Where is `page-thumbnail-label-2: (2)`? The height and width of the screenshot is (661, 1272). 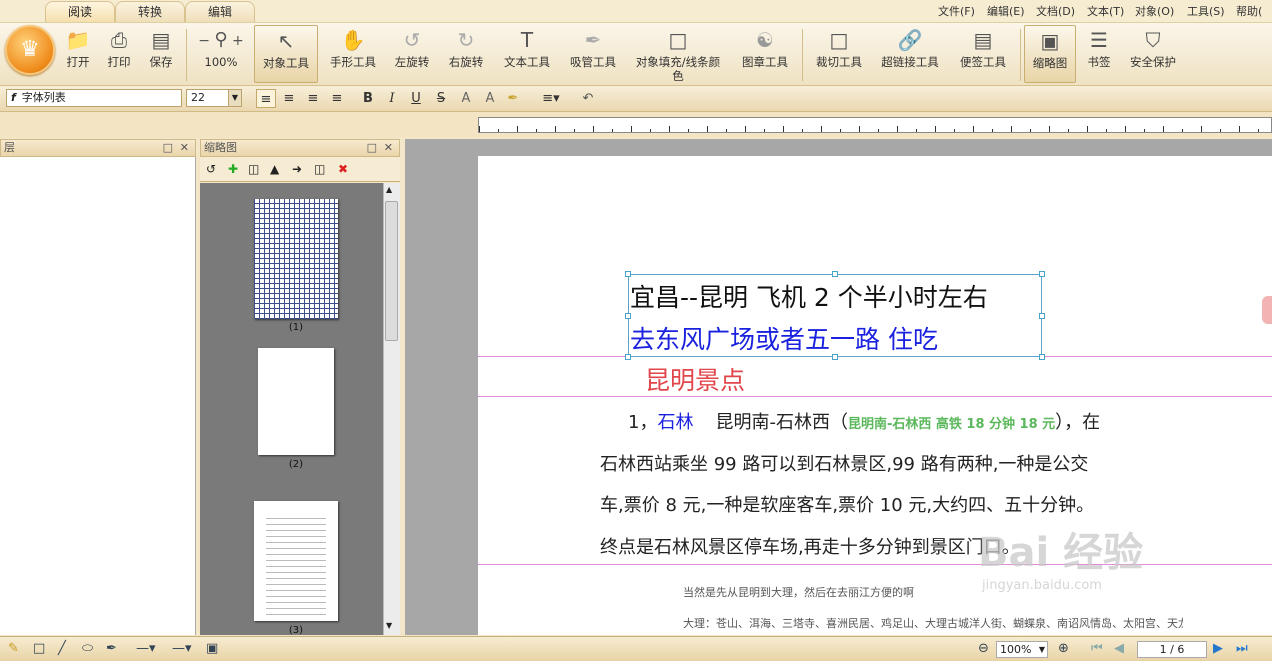 page-thumbnail-label-2: (2) is located at coordinates (296, 464).